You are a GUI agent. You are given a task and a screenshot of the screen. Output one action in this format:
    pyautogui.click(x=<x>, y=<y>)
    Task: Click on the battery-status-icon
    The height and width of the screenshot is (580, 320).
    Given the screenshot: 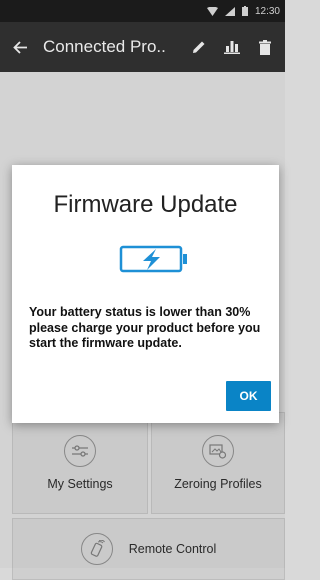 What is the action you would take?
    pyautogui.click(x=244, y=11)
    